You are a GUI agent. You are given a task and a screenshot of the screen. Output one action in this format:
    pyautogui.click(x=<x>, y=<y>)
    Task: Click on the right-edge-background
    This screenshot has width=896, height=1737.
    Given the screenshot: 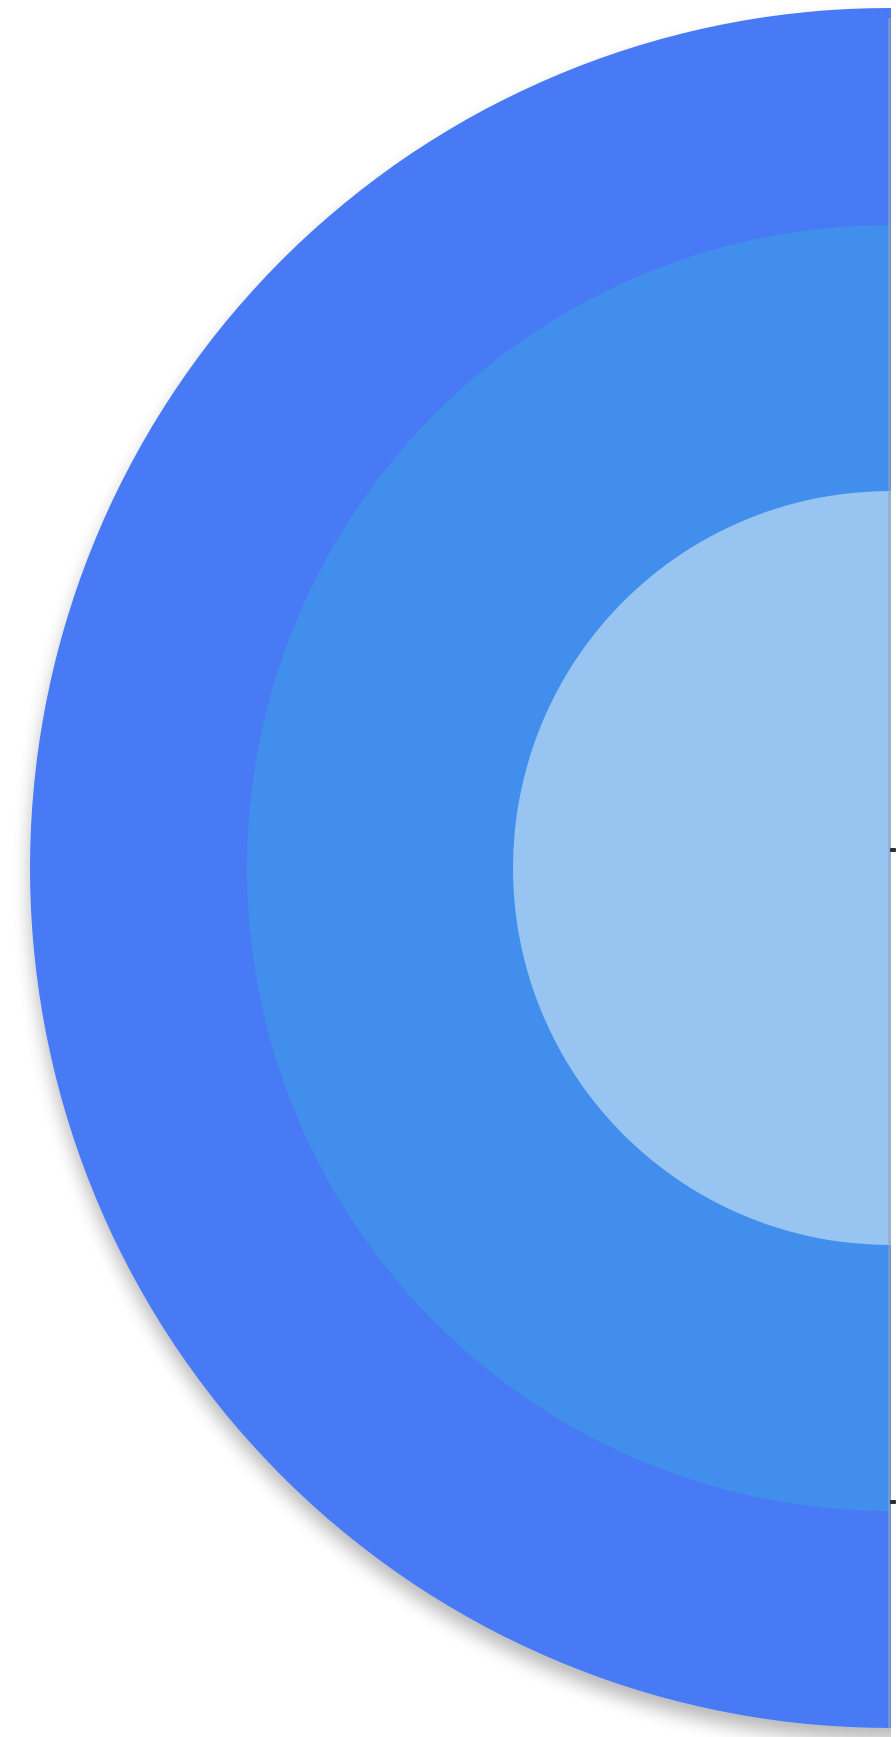 What is the action you would take?
    pyautogui.click(x=893, y=868)
    